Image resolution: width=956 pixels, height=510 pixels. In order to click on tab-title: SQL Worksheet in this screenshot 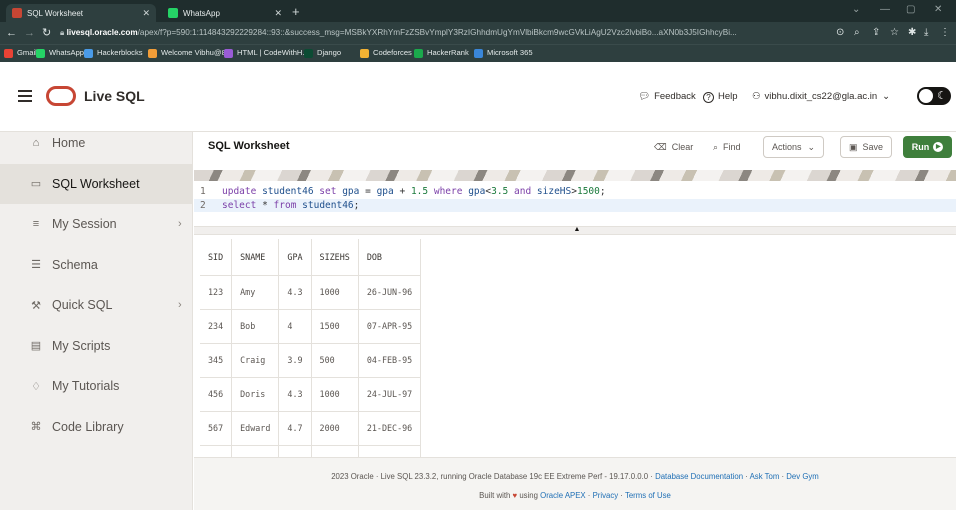, I will do `click(55, 13)`.